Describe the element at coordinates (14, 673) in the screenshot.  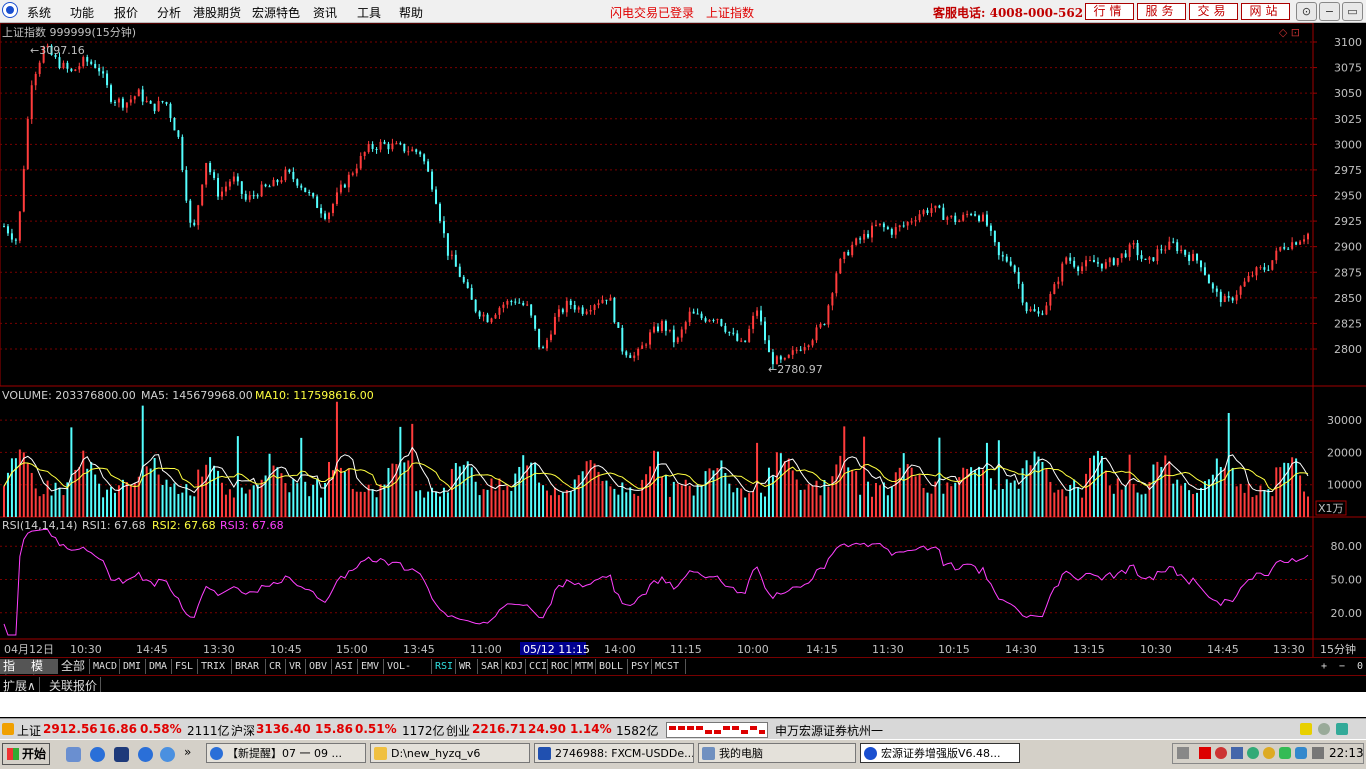
I see `tab-指标: 指标` at that location.